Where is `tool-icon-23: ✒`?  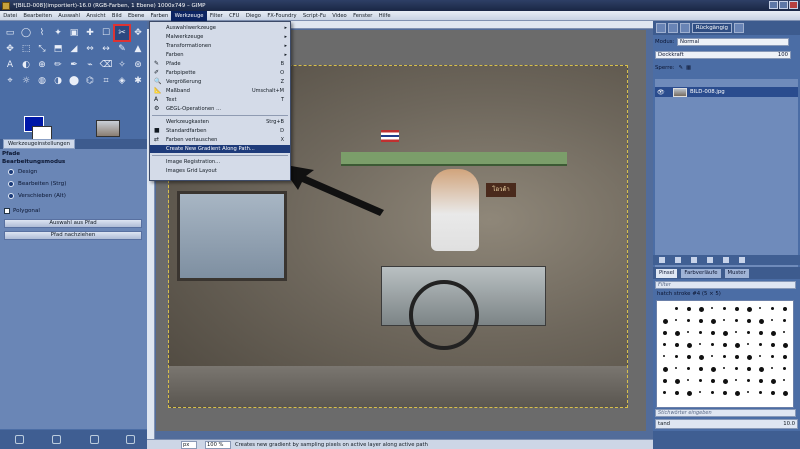
tool-icon-23: ✒ is located at coordinates (74, 65).